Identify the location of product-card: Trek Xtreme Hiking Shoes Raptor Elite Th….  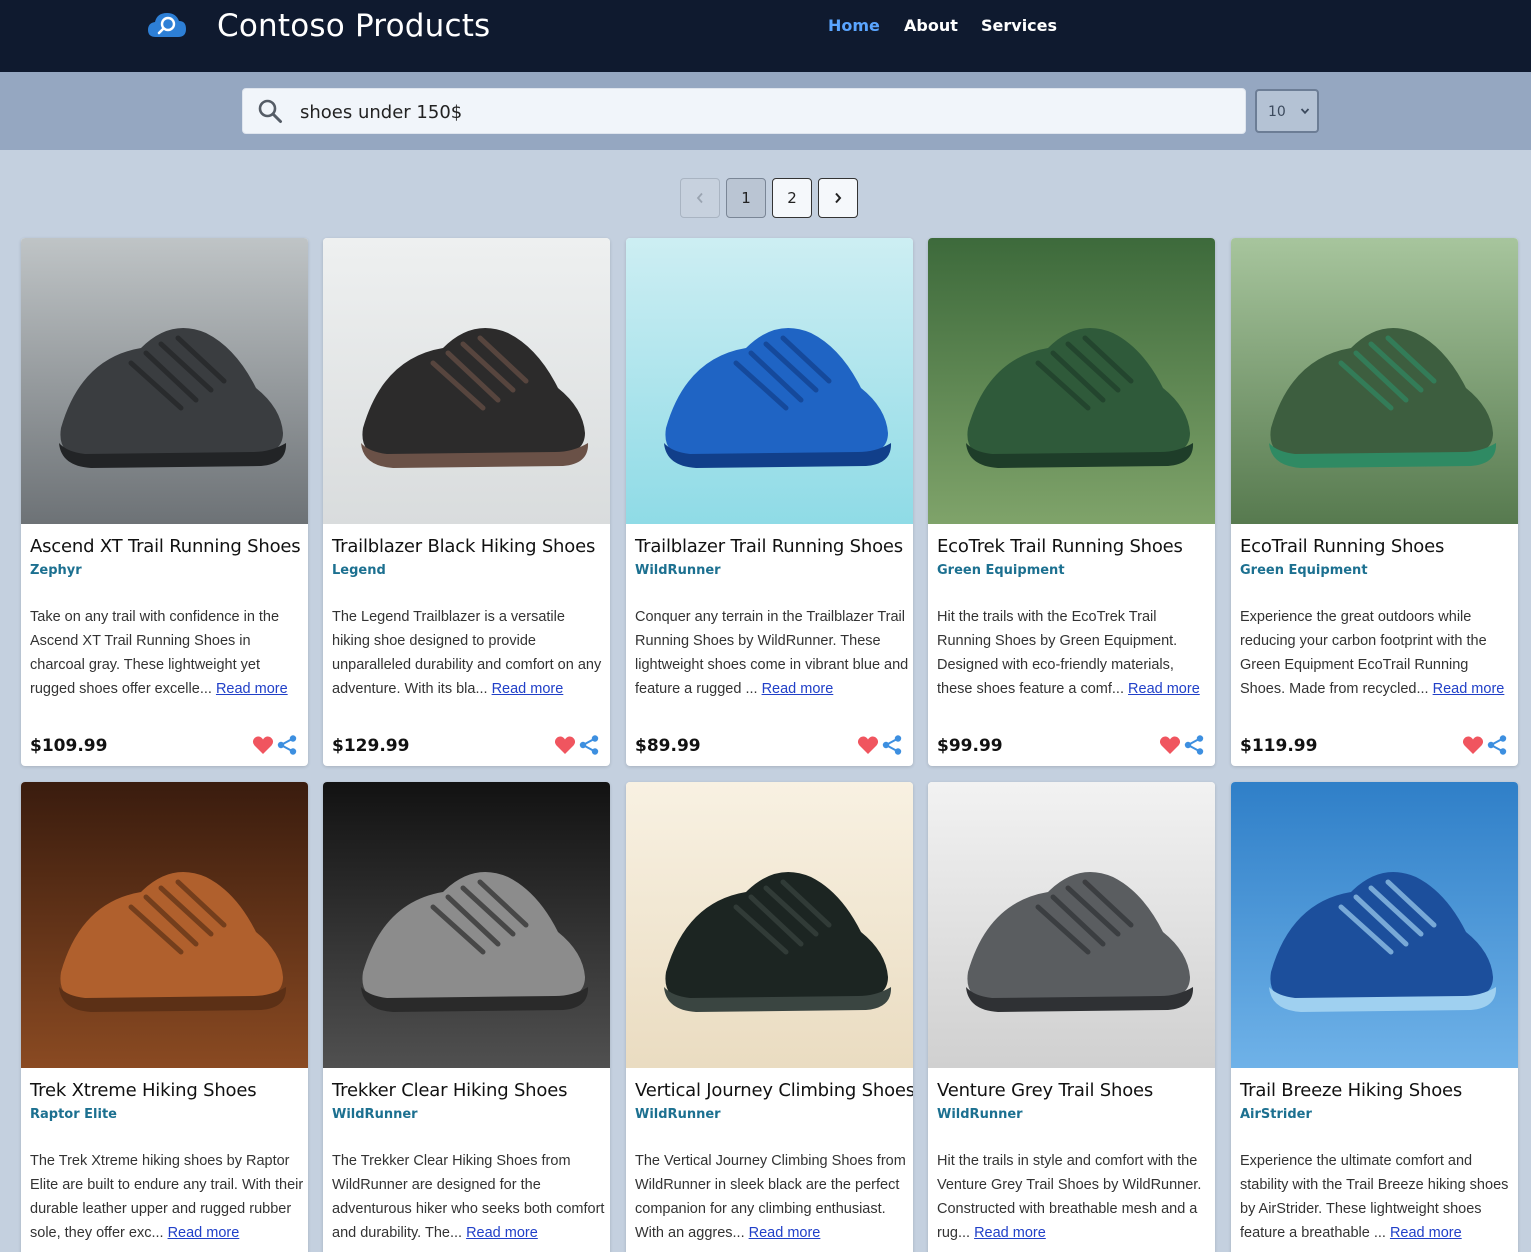
(164, 1017).